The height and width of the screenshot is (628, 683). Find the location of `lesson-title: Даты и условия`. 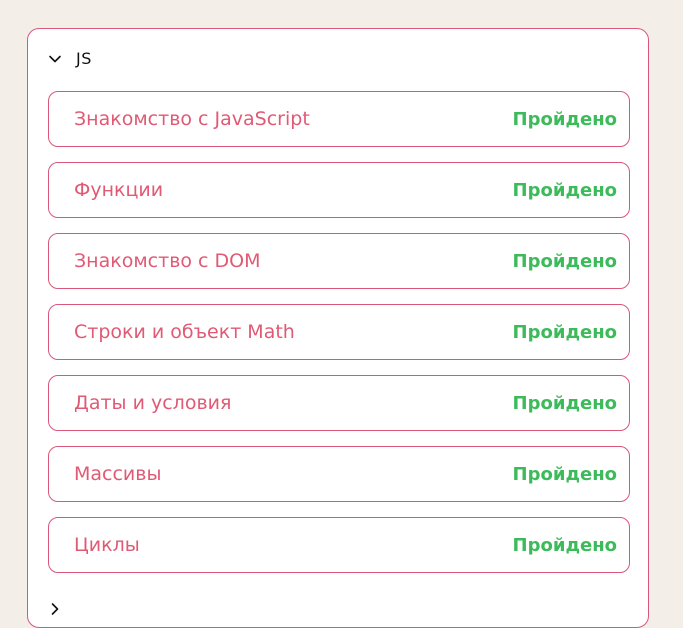

lesson-title: Даты и условия is located at coordinates (153, 403).